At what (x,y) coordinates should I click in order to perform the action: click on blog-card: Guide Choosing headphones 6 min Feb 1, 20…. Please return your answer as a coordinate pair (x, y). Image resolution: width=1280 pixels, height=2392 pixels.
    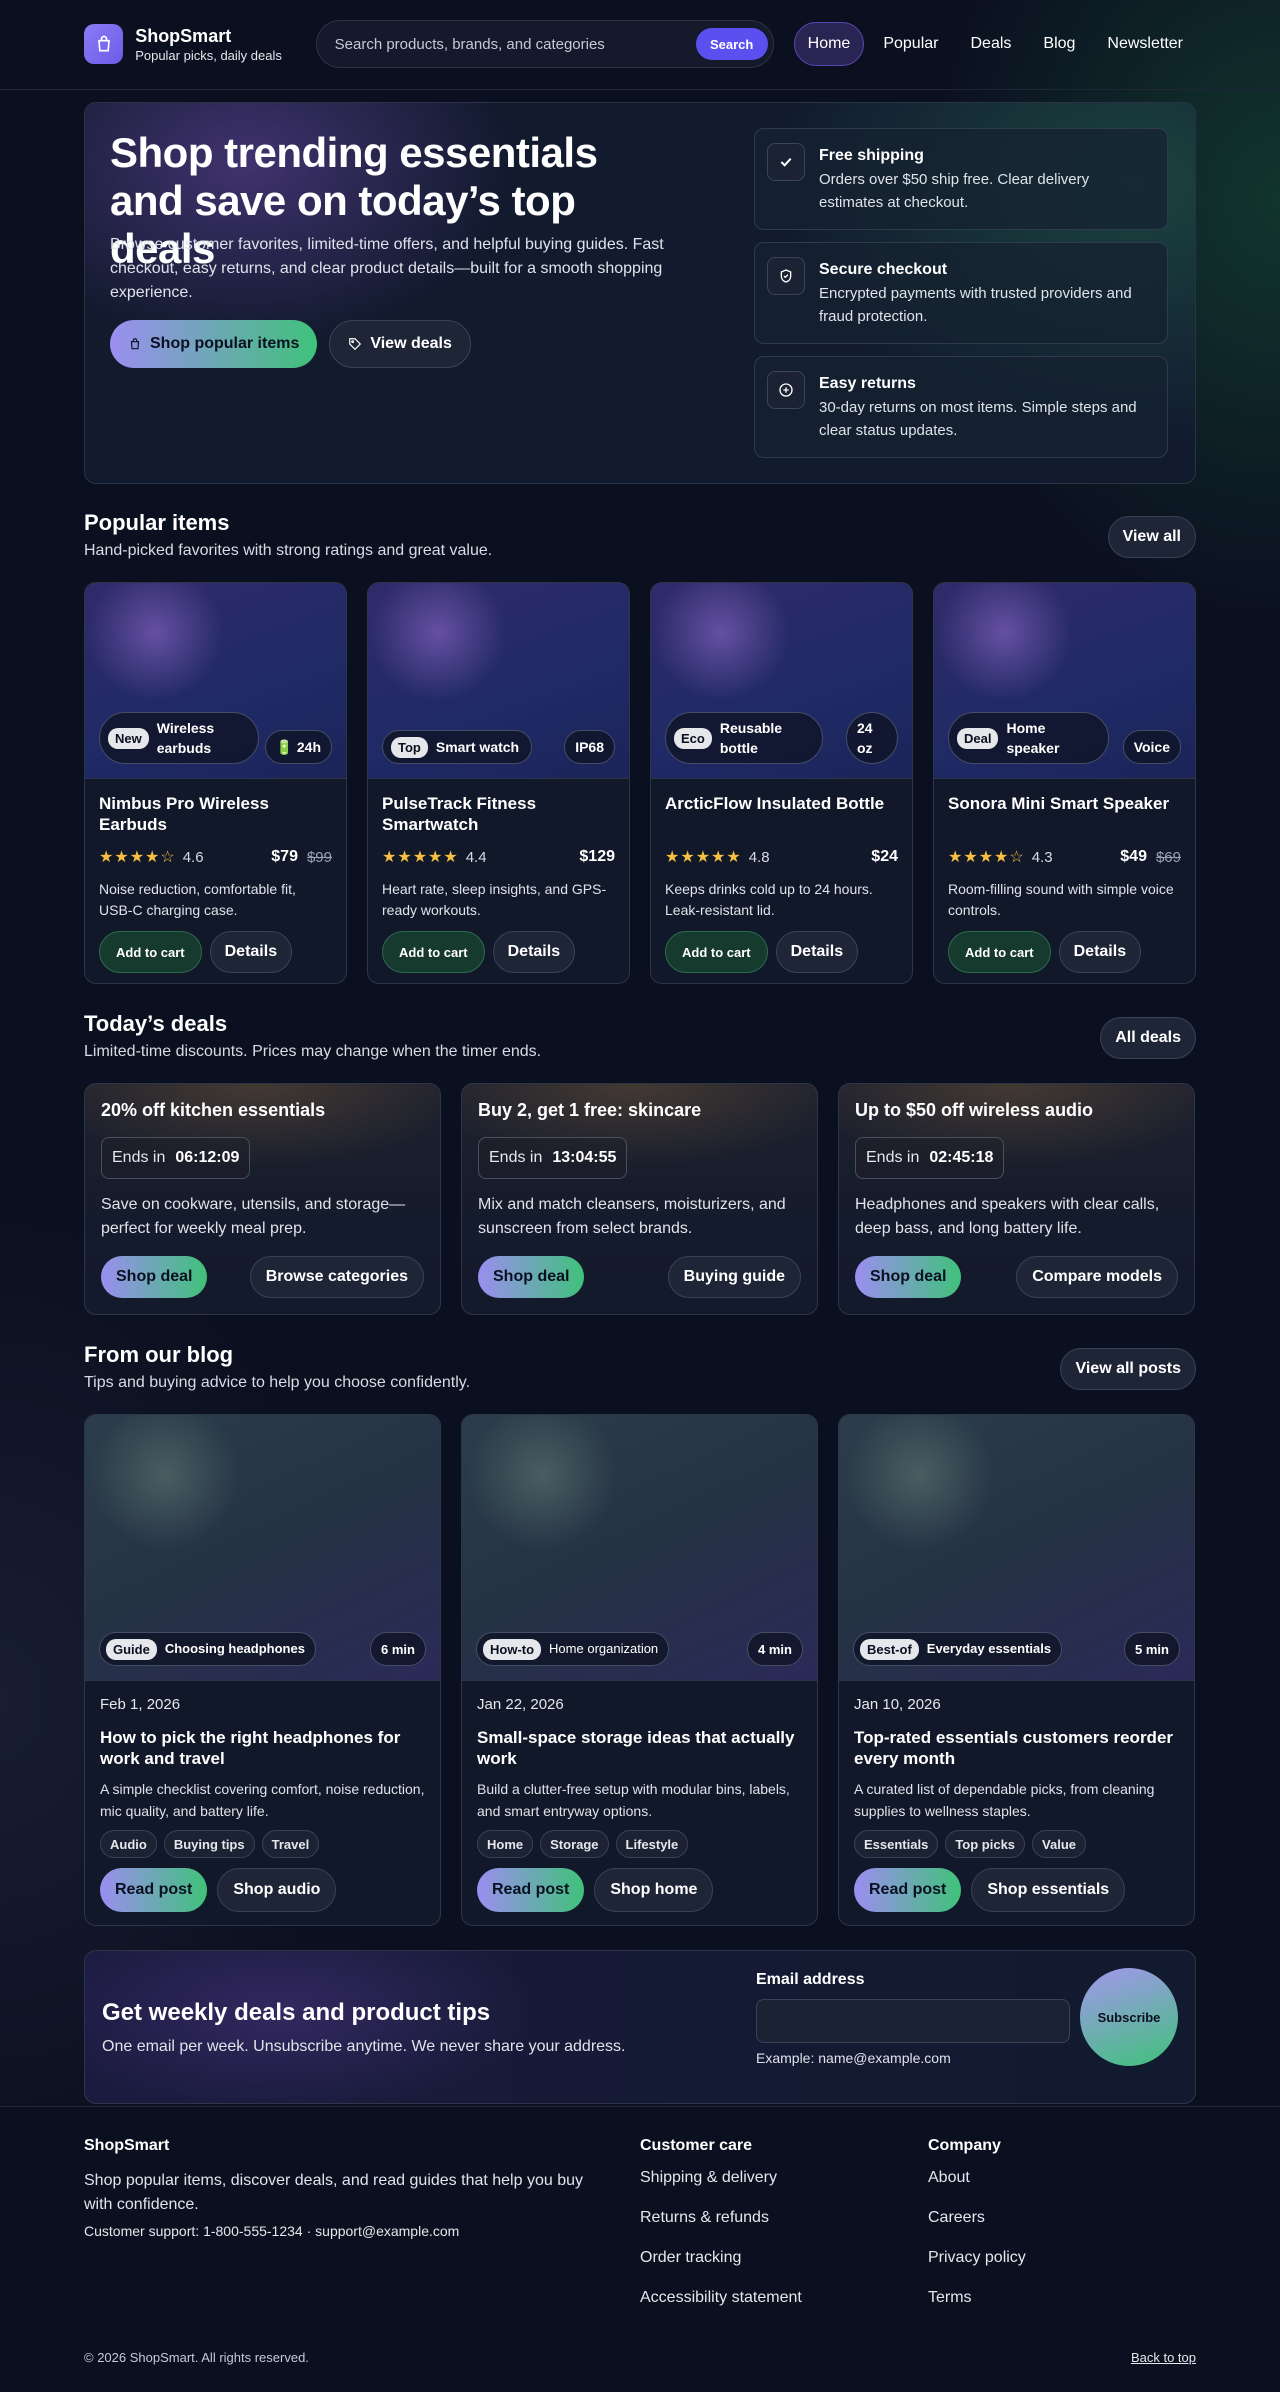
    Looking at the image, I should click on (262, 1670).